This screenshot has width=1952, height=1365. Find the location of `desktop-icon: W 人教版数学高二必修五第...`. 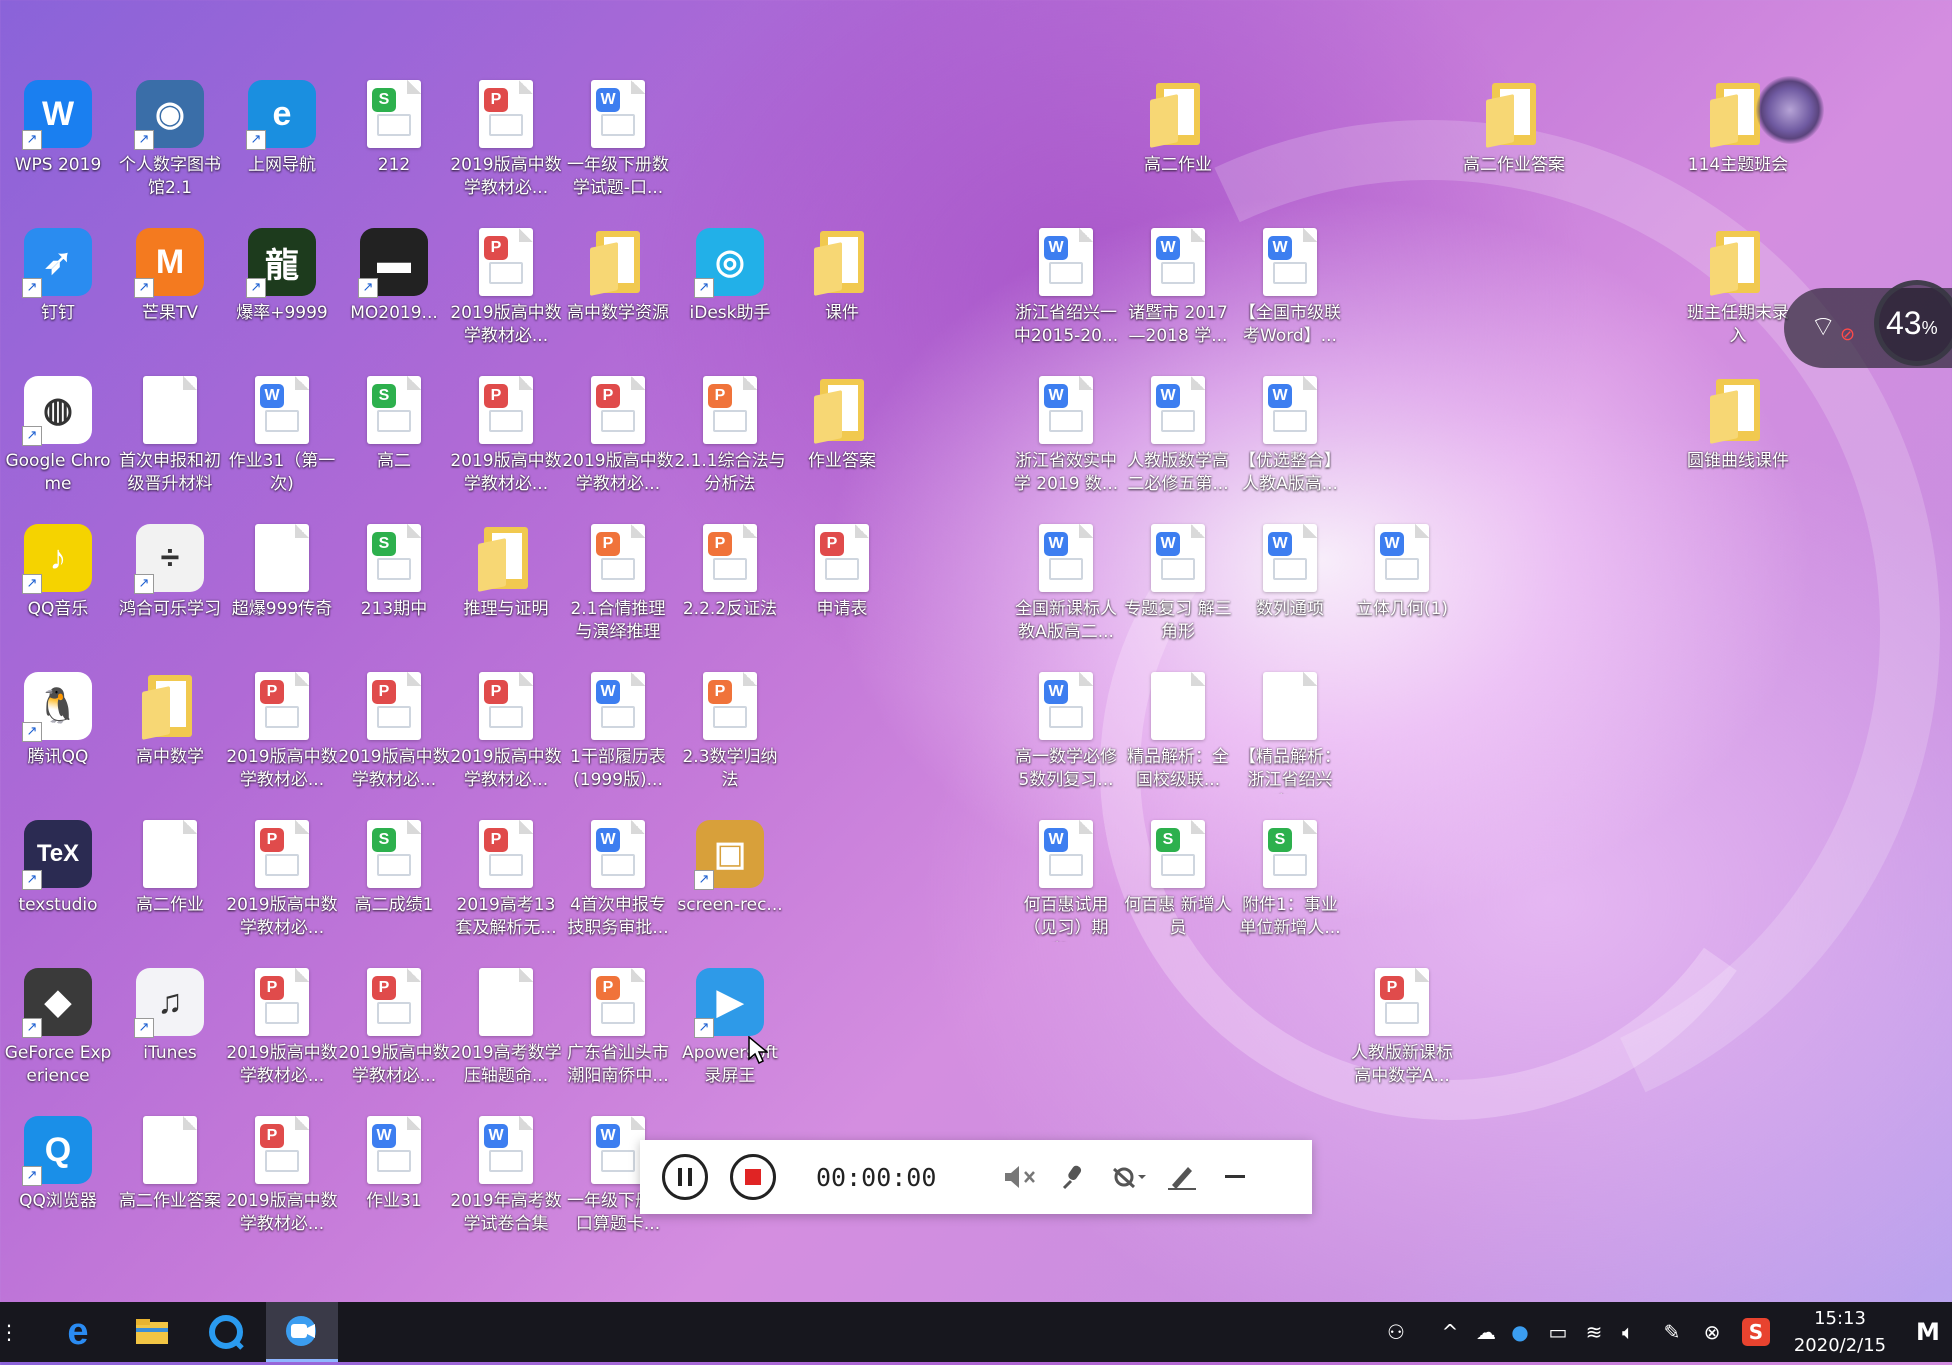

desktop-icon: W 人教版数学高二必修五第... is located at coordinates (1178, 446).